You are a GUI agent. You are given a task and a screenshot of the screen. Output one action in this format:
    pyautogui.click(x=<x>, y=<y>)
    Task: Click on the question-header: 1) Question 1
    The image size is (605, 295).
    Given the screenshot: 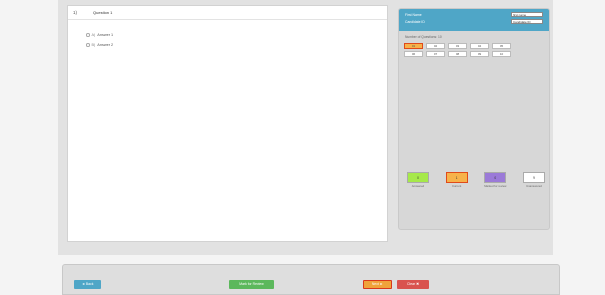 What is the action you would take?
    pyautogui.click(x=227, y=13)
    